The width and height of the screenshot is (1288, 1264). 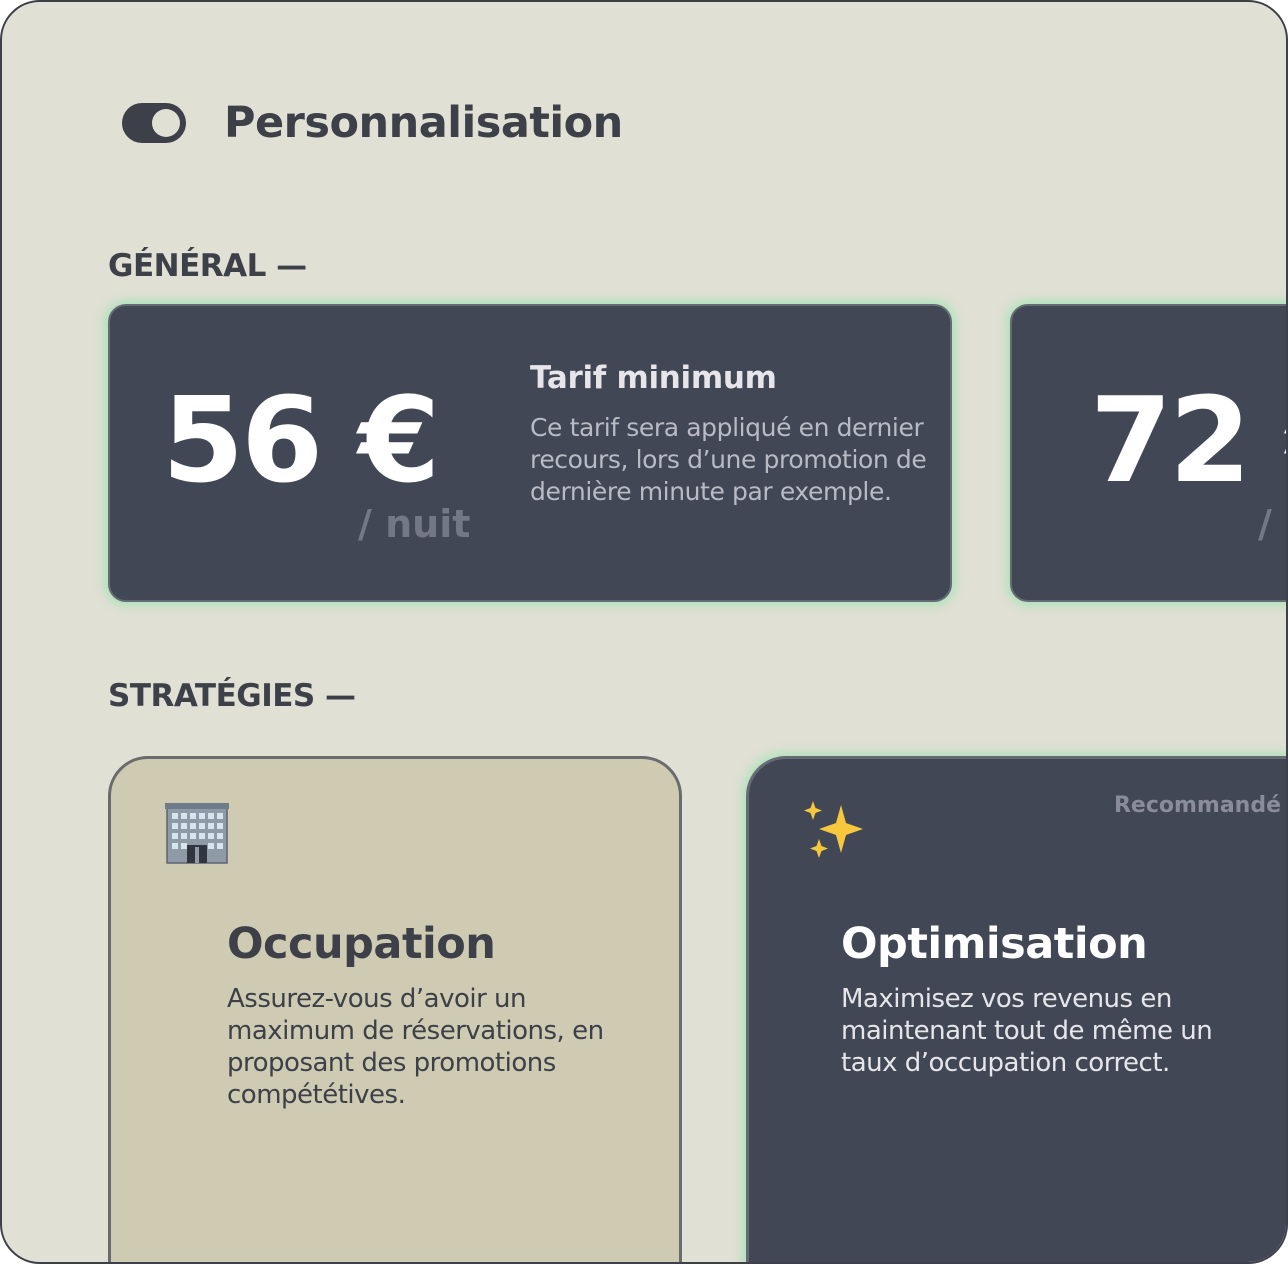 What do you see at coordinates (197, 833) in the screenshot?
I see `office-building-icon` at bounding box center [197, 833].